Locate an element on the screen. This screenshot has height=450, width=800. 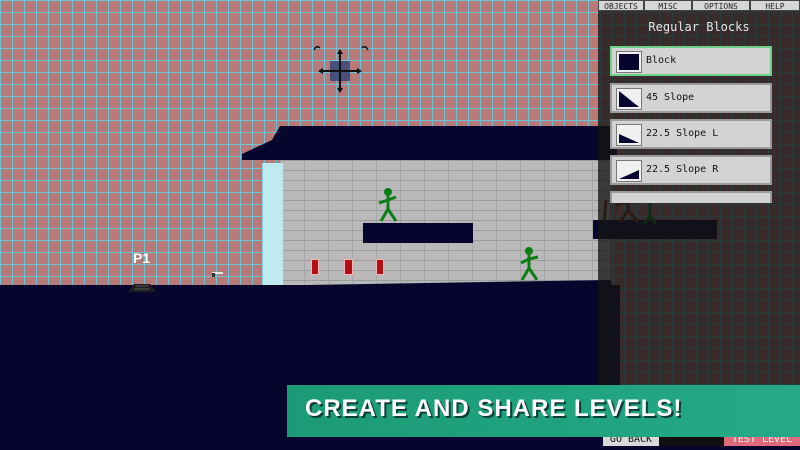
platform-upper-left is located at coordinates (418, 233).